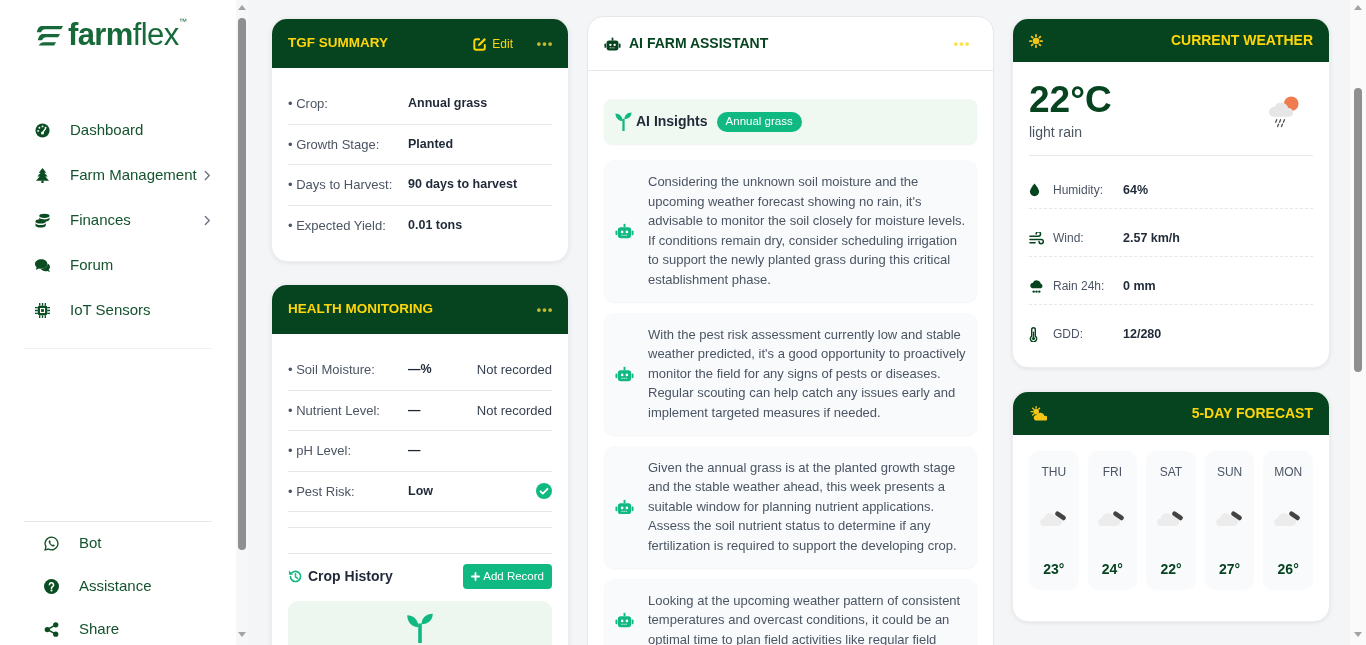 This screenshot has height=645, width=1366. I want to click on detail-value: 12/280, so click(1142, 334).